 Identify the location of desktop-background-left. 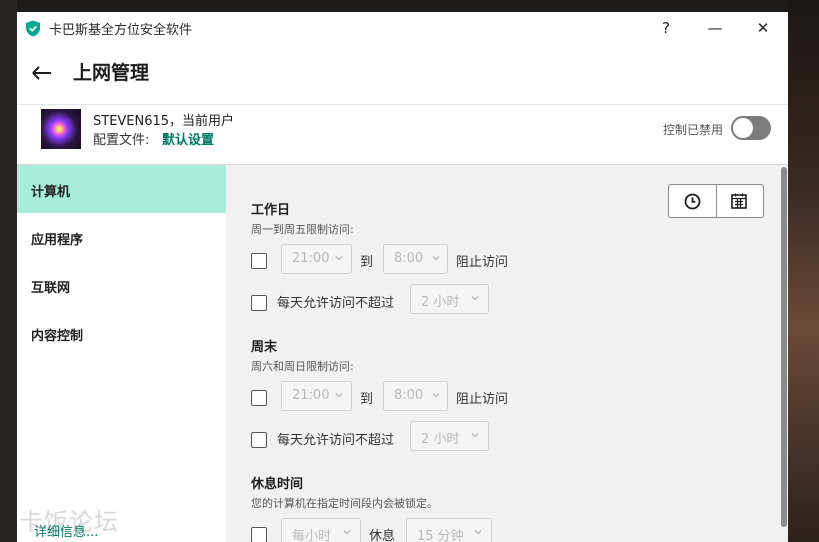
(8, 271).